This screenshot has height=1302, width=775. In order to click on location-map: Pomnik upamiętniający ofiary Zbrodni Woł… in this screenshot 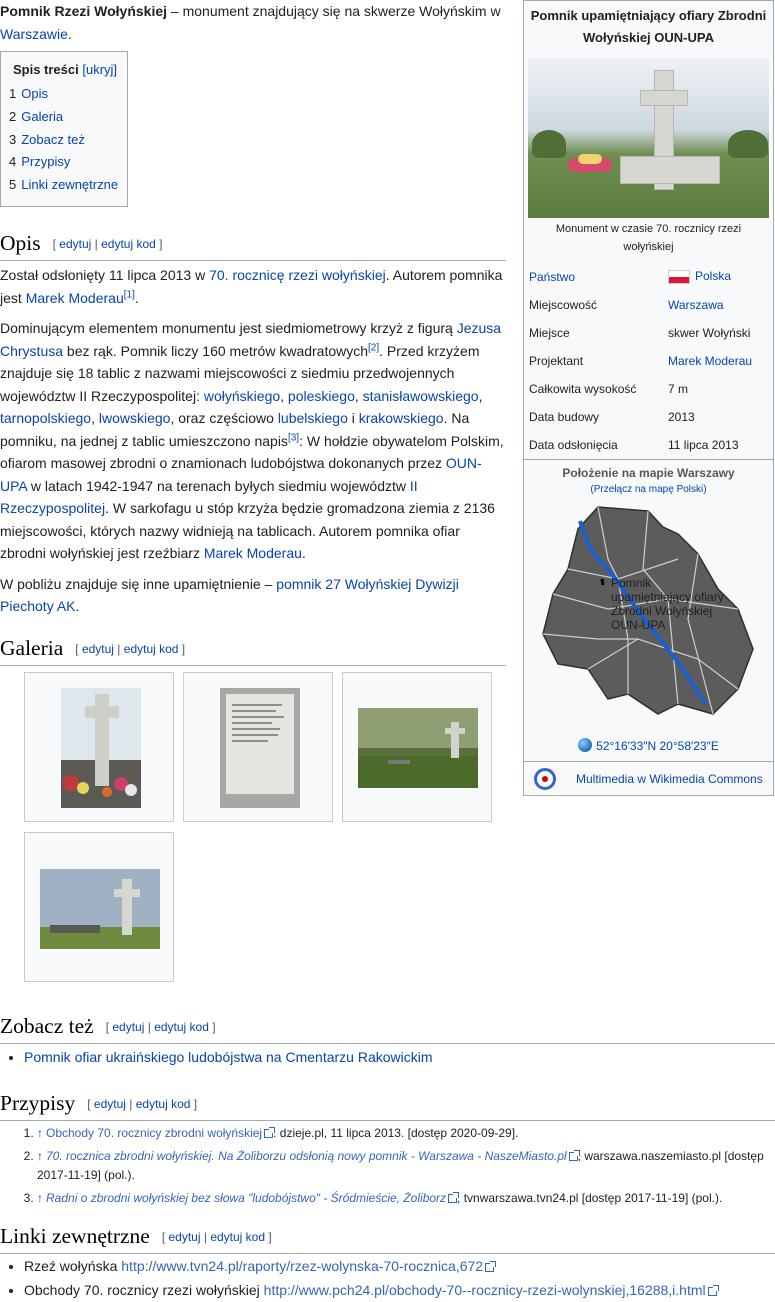, I will do `click(648, 616)`.